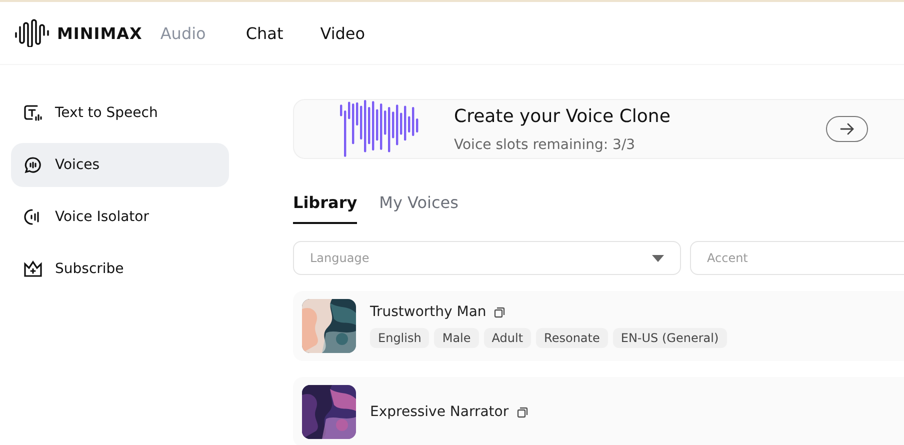 The width and height of the screenshot is (904, 445). I want to click on text-icon, so click(33, 113).